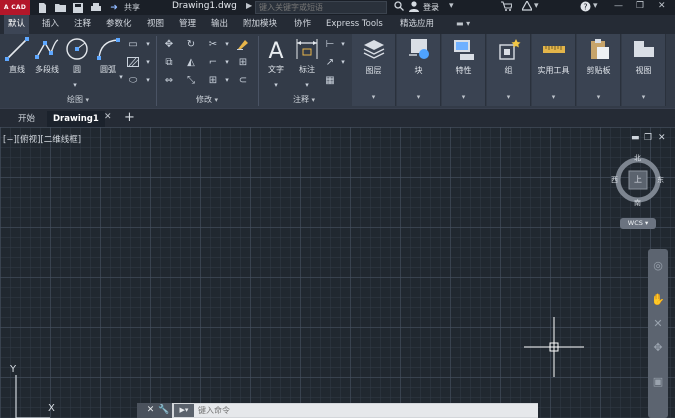 This screenshot has height=418, width=675. I want to click on hatch-icon, so click(133, 62).